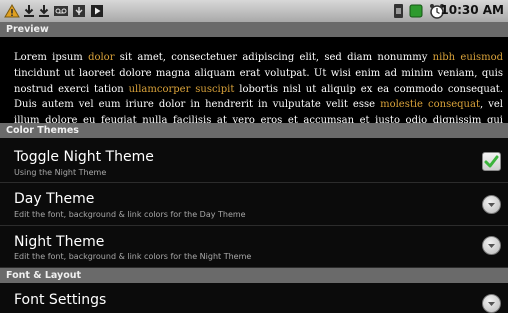  Describe the element at coordinates (84, 157) in the screenshot. I see `toggle-night-theme-title: Toggle Night Theme` at that location.